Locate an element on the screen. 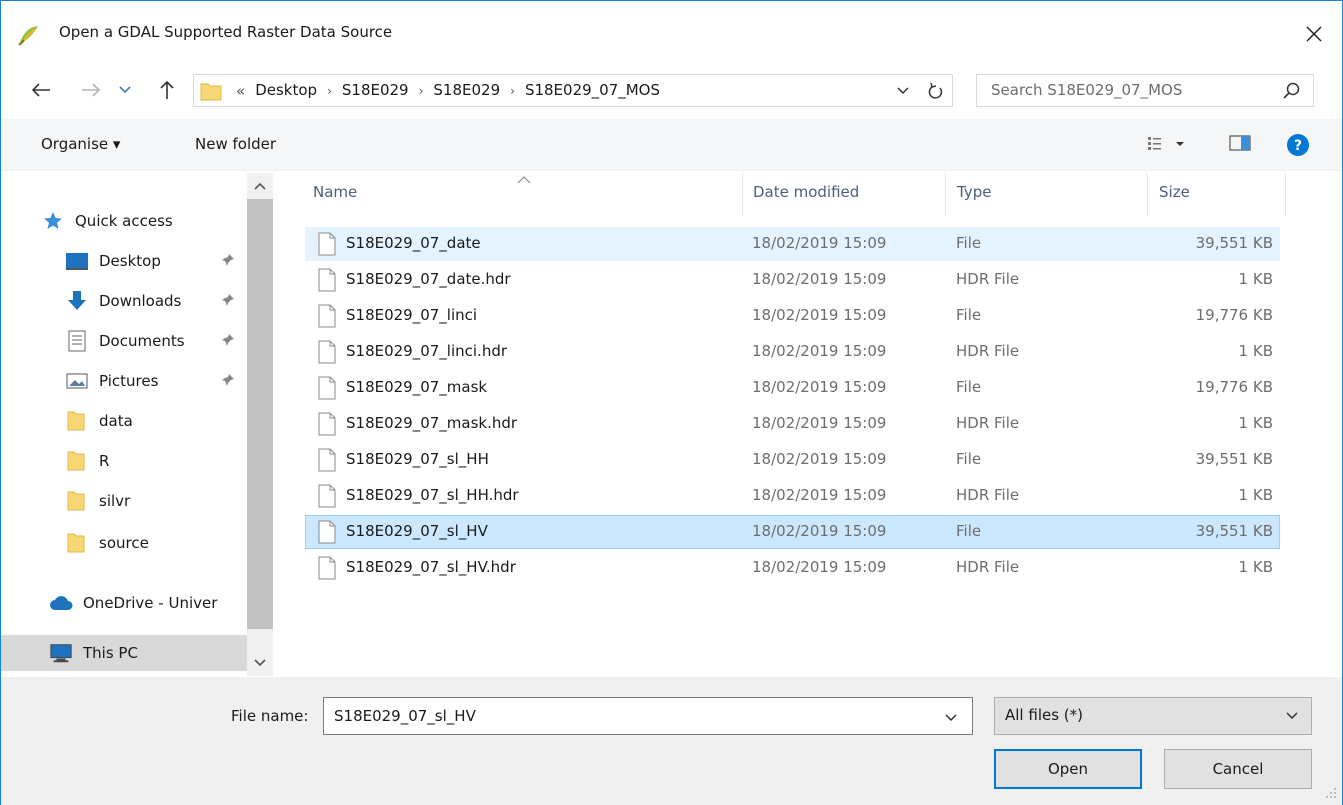 This screenshot has width=1343, height=805. recent-locations-button is located at coordinates (125, 90).